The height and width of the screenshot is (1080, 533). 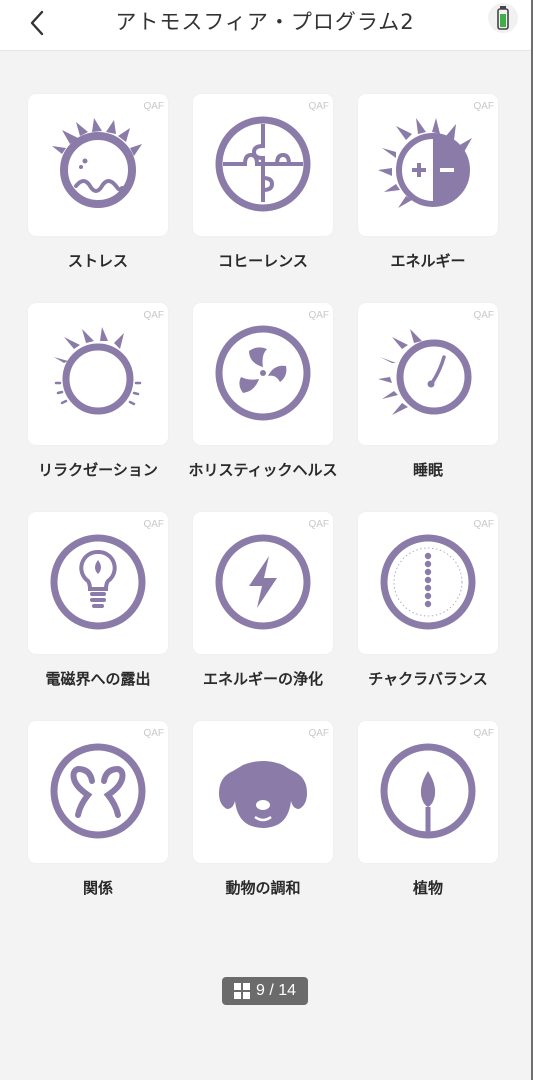 I want to click on light-bulb-icon, so click(x=98, y=582).